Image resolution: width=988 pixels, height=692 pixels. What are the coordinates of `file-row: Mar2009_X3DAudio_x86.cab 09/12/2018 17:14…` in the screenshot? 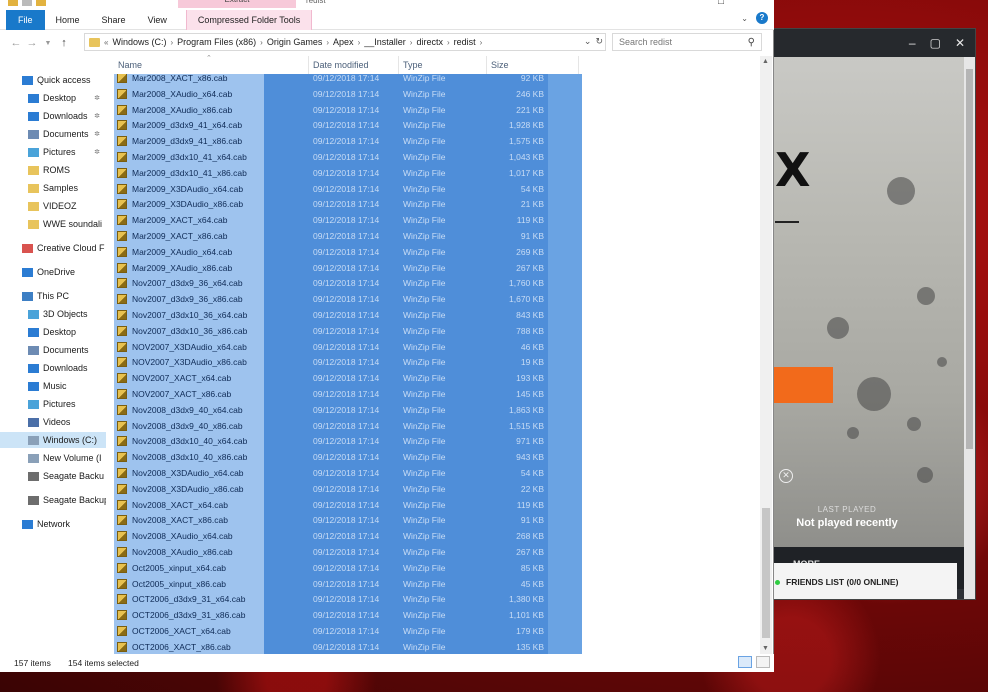 It's located at (348, 204).